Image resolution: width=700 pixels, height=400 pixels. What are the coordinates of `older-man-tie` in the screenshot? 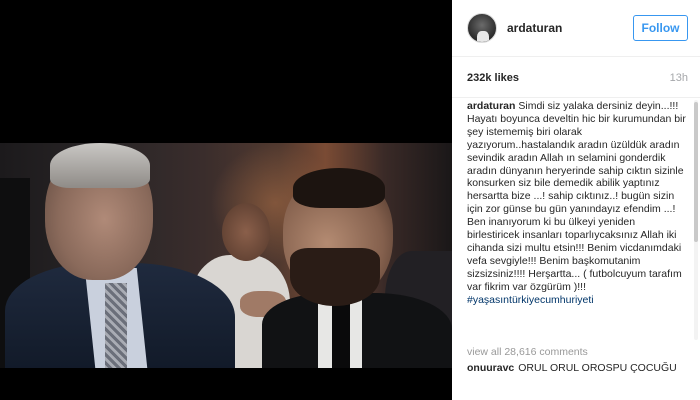 It's located at (116, 325).